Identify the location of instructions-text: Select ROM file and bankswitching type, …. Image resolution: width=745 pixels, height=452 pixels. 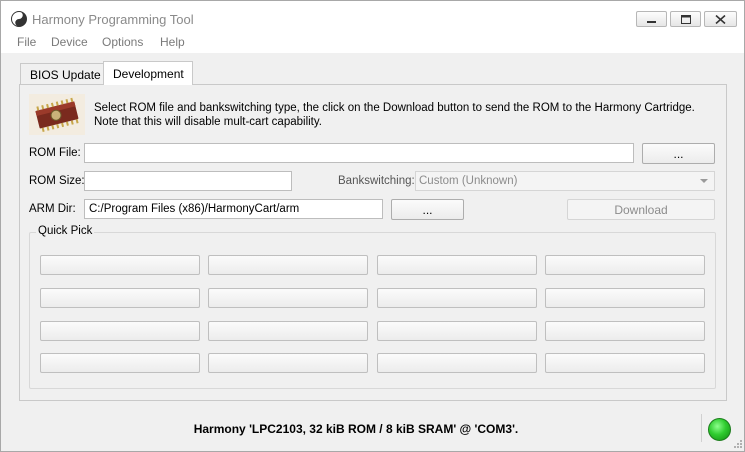
(394, 115).